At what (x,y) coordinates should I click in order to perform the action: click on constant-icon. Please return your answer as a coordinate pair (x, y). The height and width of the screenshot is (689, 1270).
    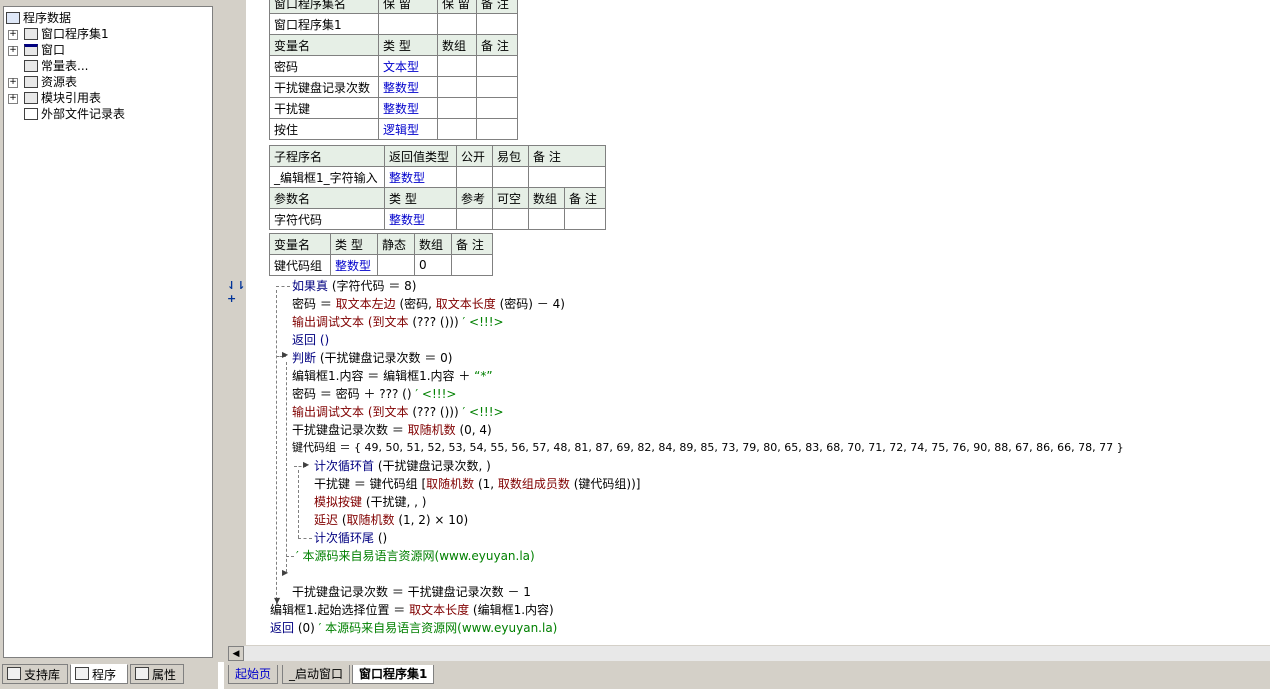
    Looking at the image, I should click on (31, 66).